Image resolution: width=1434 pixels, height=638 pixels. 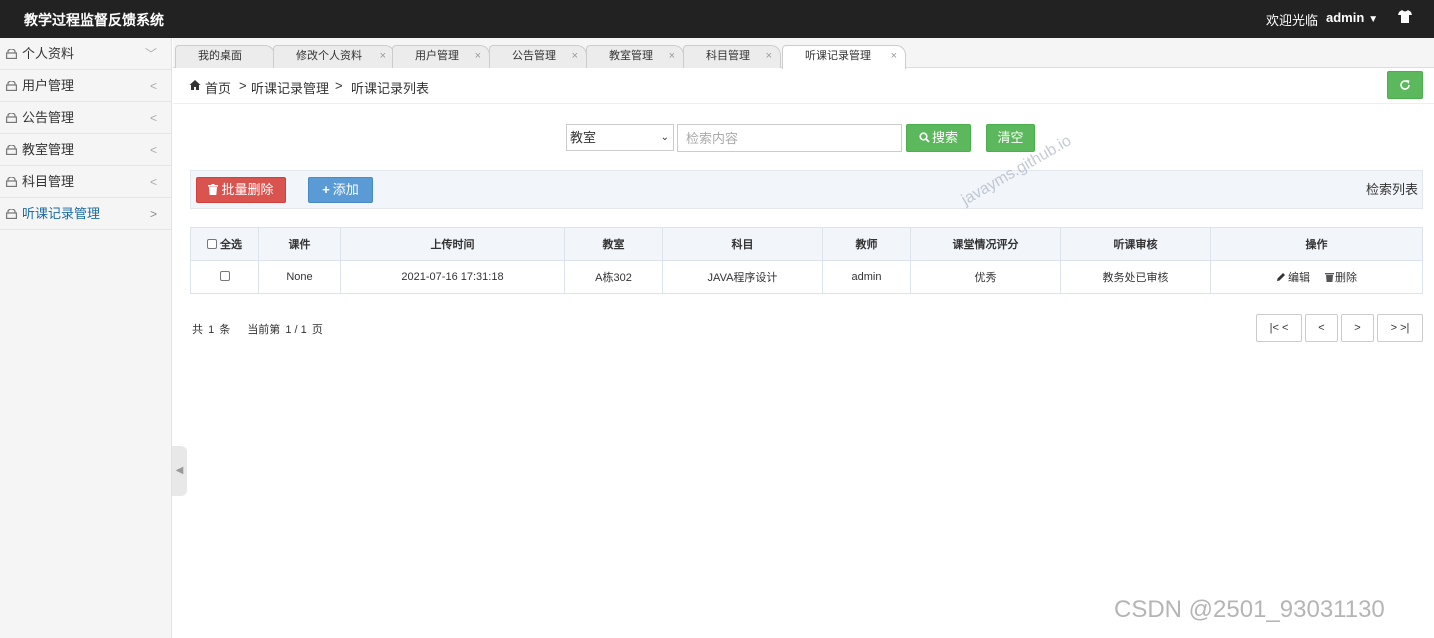 What do you see at coordinates (742, 277) in the screenshot?
I see `cell-subject: JAVA程序设计` at bounding box center [742, 277].